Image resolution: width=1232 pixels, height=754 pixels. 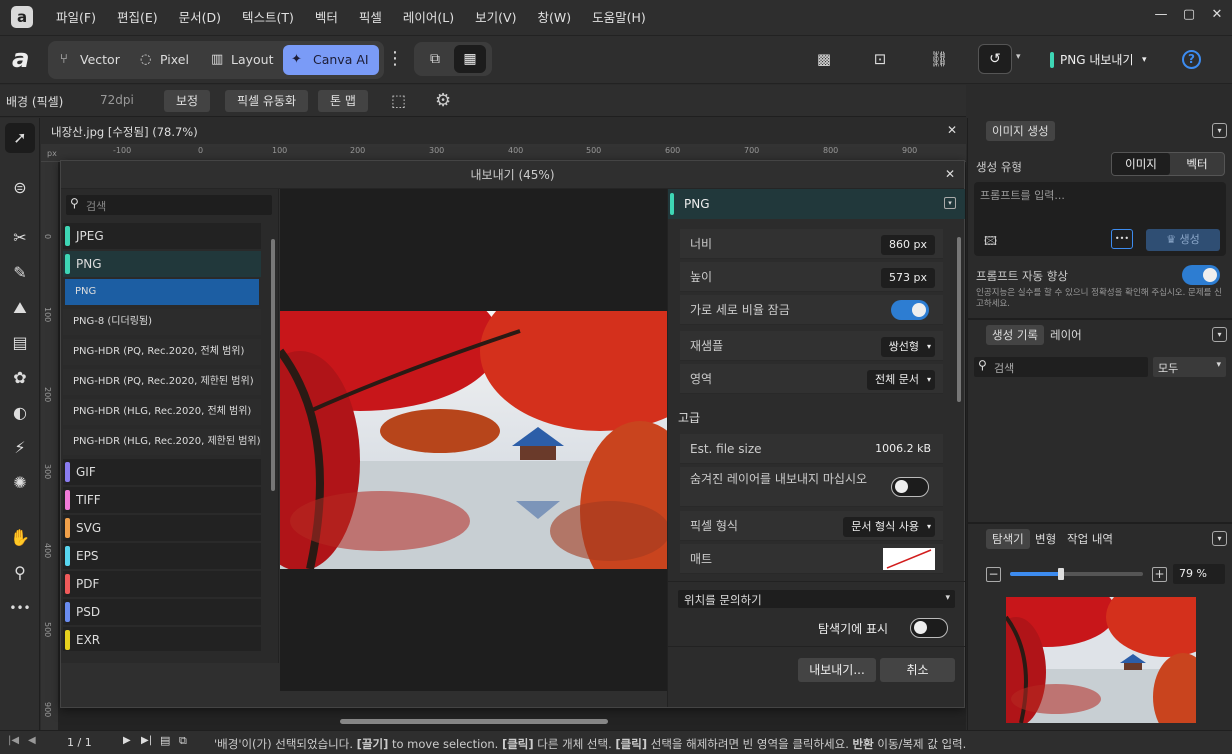 I want to click on menu-help: 도움말(H), so click(x=619, y=18).